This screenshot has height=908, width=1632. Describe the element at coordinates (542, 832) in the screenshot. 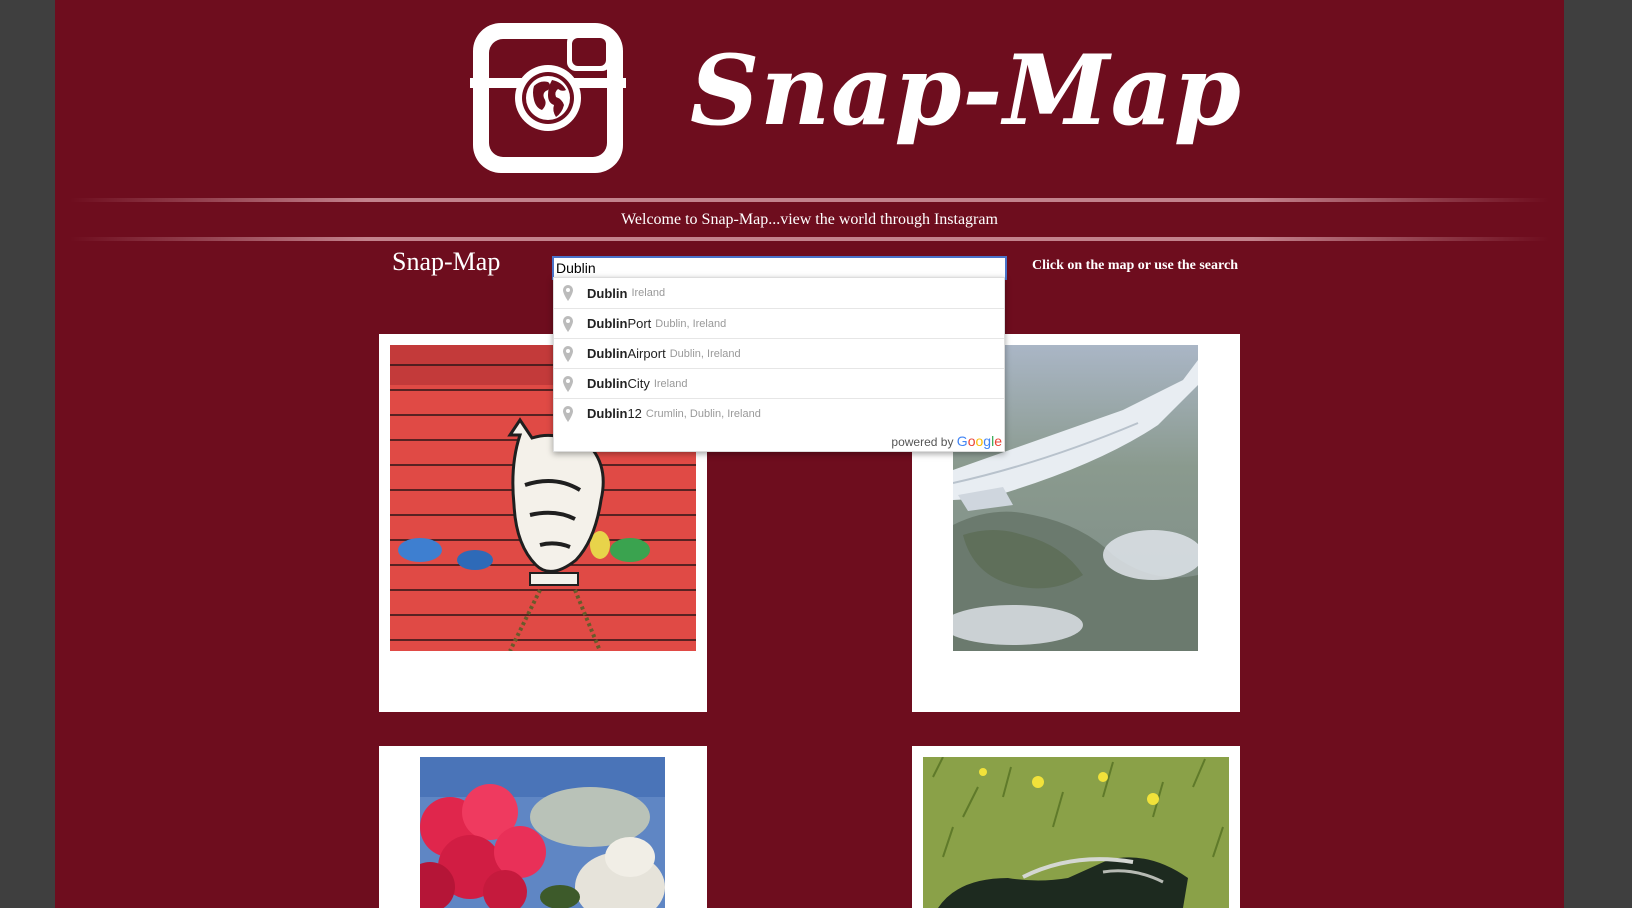

I see `flowers-photo` at that location.